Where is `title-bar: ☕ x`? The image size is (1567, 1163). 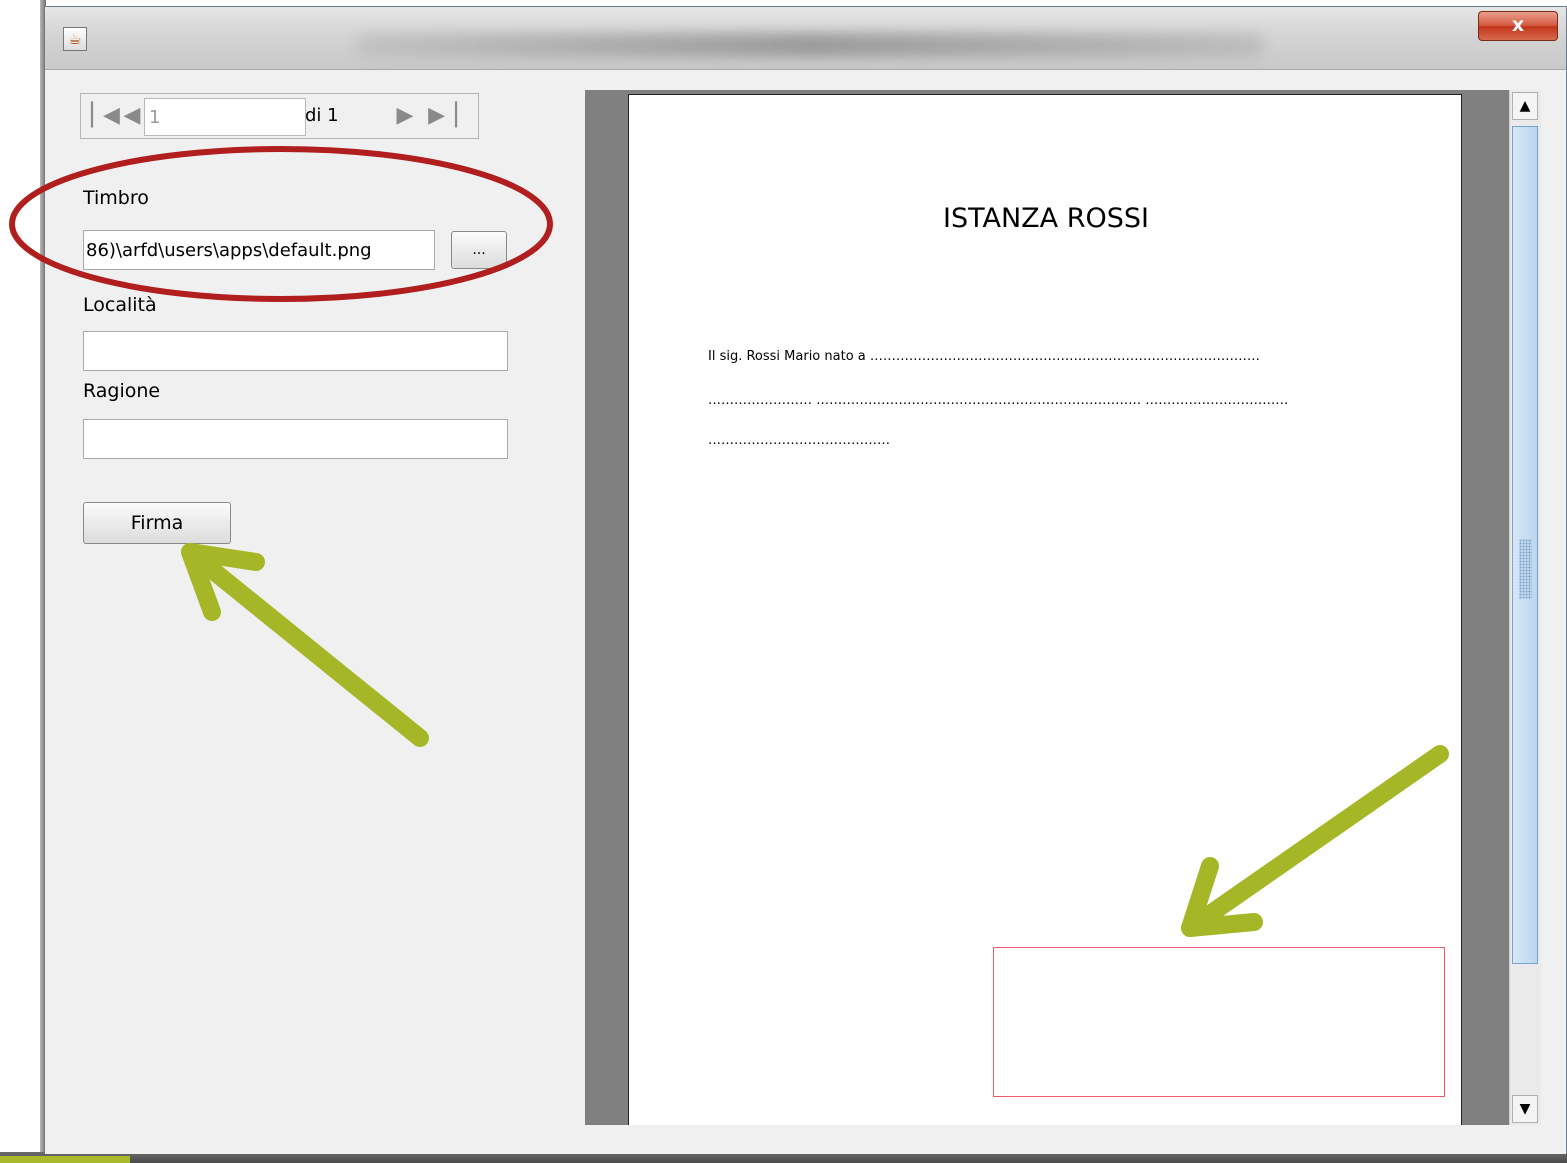
title-bar: ☕ x is located at coordinates (805, 38).